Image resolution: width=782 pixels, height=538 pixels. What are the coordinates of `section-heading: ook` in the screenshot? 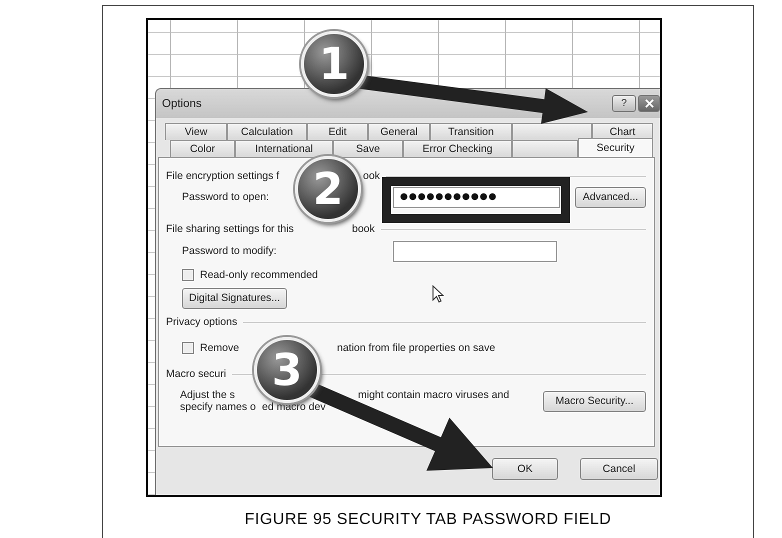 It's located at (371, 176).